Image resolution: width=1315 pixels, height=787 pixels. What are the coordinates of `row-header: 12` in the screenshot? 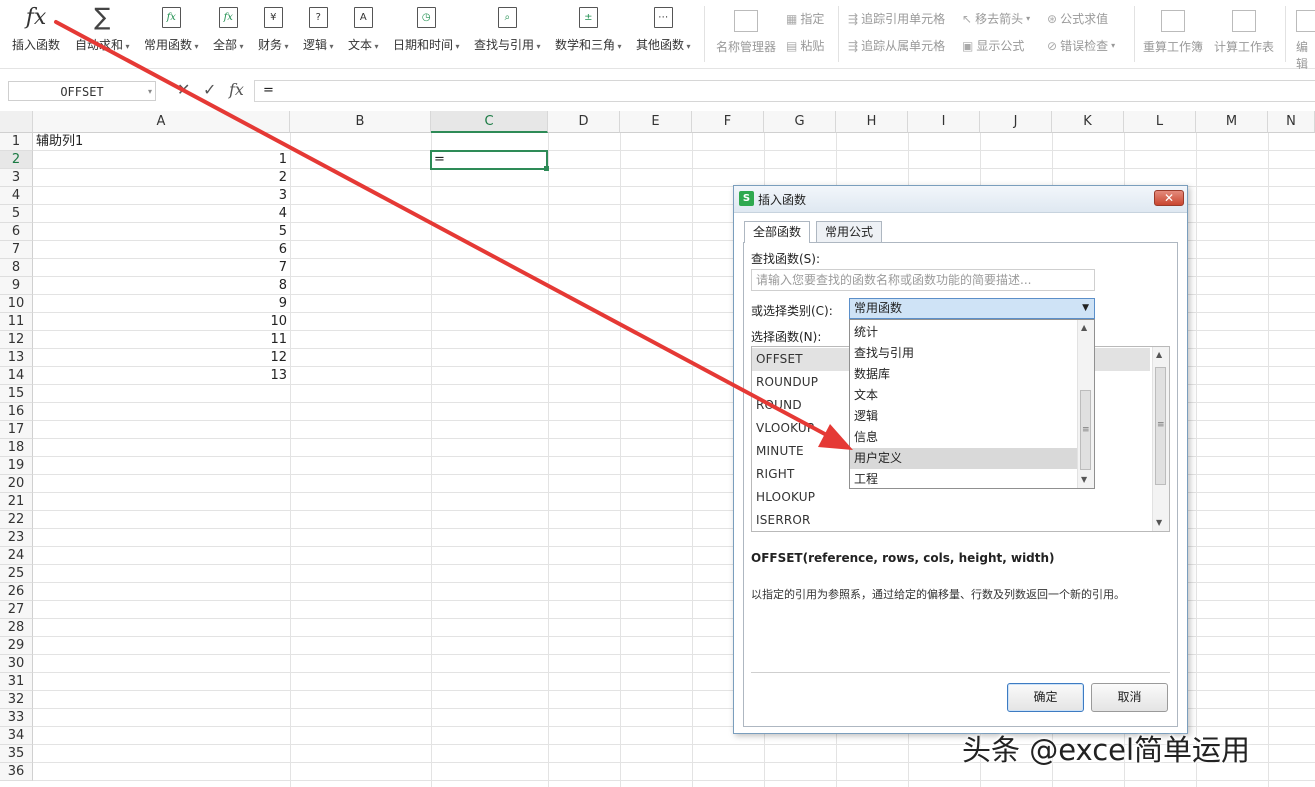 It's located at (16, 340).